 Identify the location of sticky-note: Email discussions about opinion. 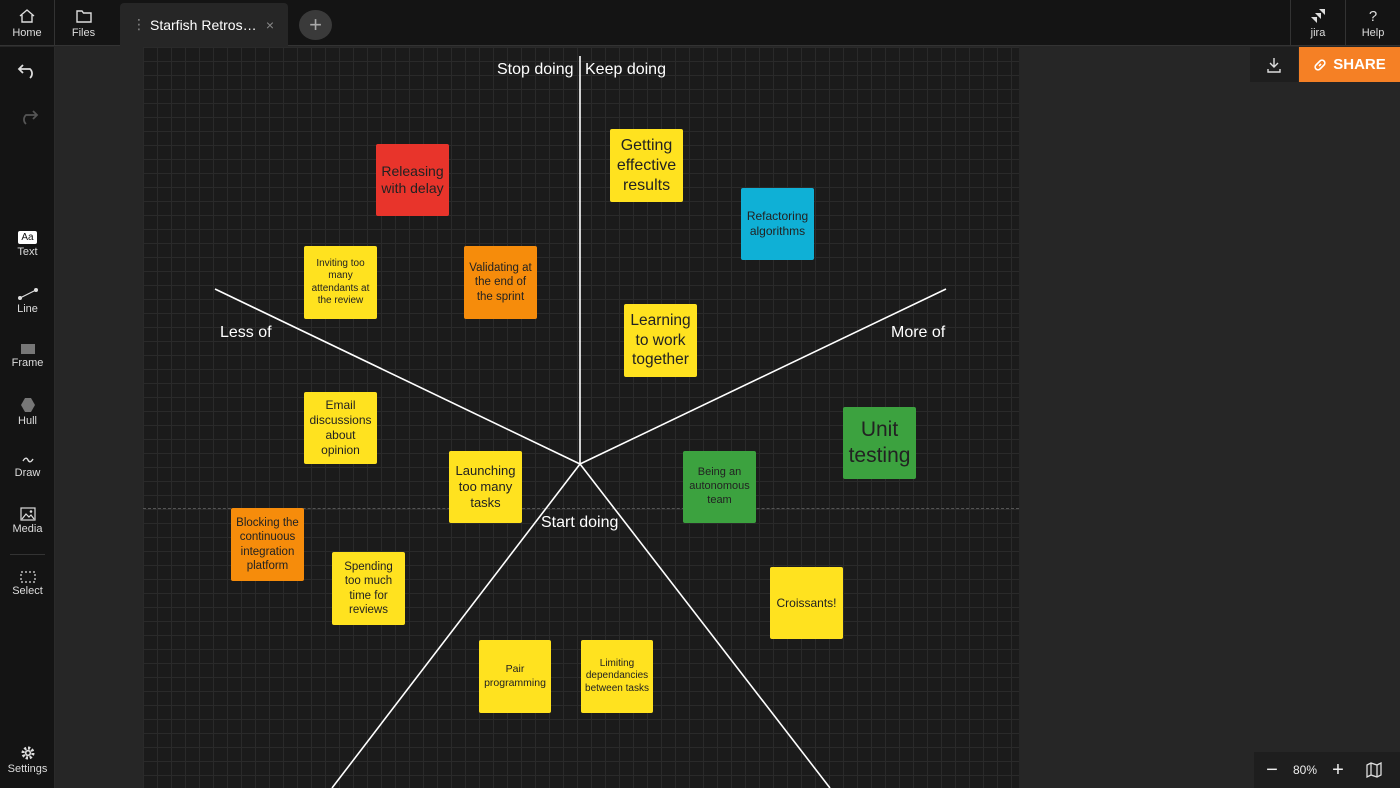
(340, 428).